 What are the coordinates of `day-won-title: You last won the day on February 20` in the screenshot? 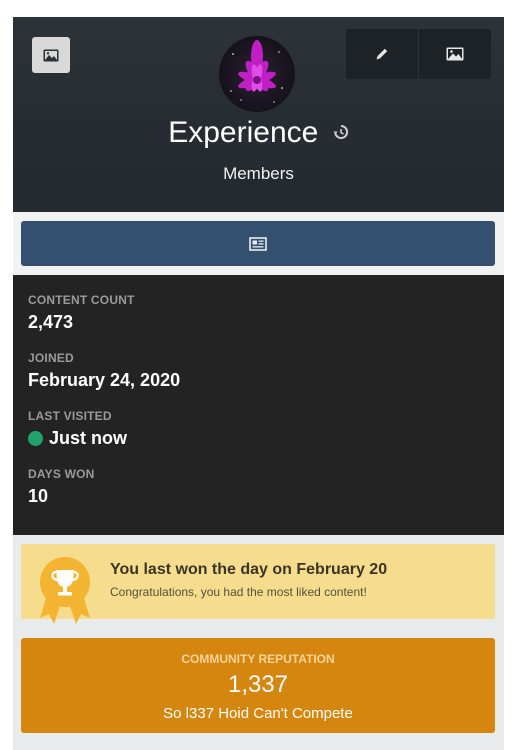 It's located at (249, 569).